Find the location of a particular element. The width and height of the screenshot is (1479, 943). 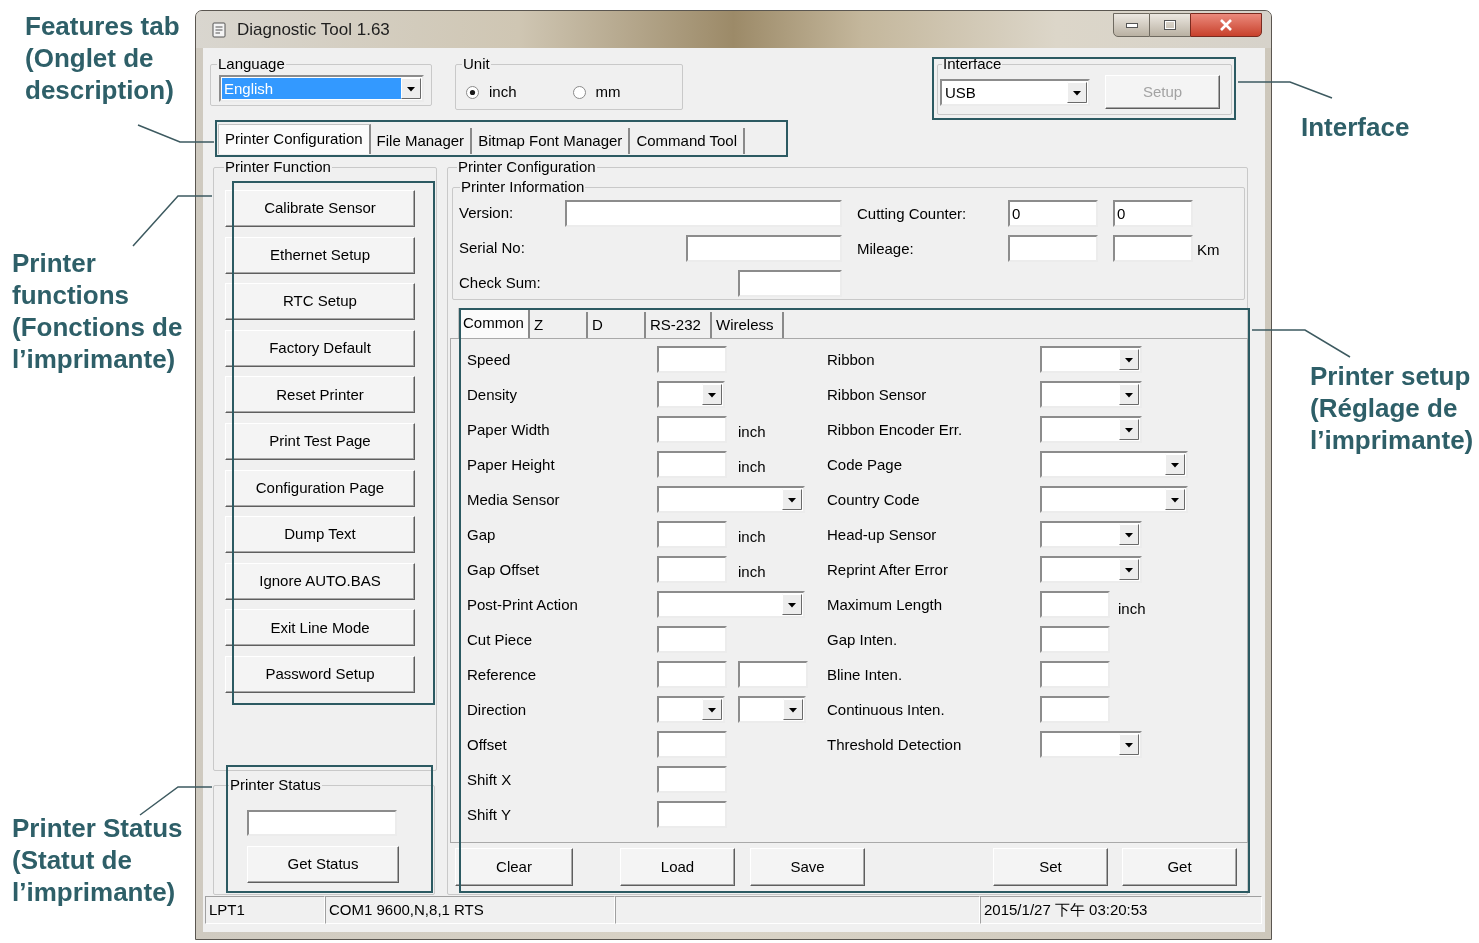

action-button: Load is located at coordinates (677, 867).